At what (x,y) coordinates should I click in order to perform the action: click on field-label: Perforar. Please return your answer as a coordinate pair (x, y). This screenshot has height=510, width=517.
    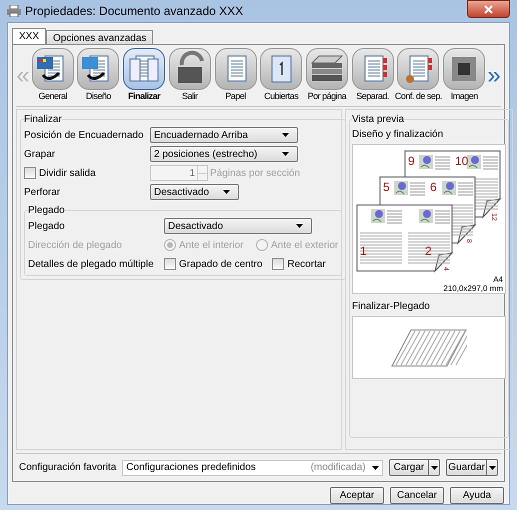
    Looking at the image, I should click on (43, 193).